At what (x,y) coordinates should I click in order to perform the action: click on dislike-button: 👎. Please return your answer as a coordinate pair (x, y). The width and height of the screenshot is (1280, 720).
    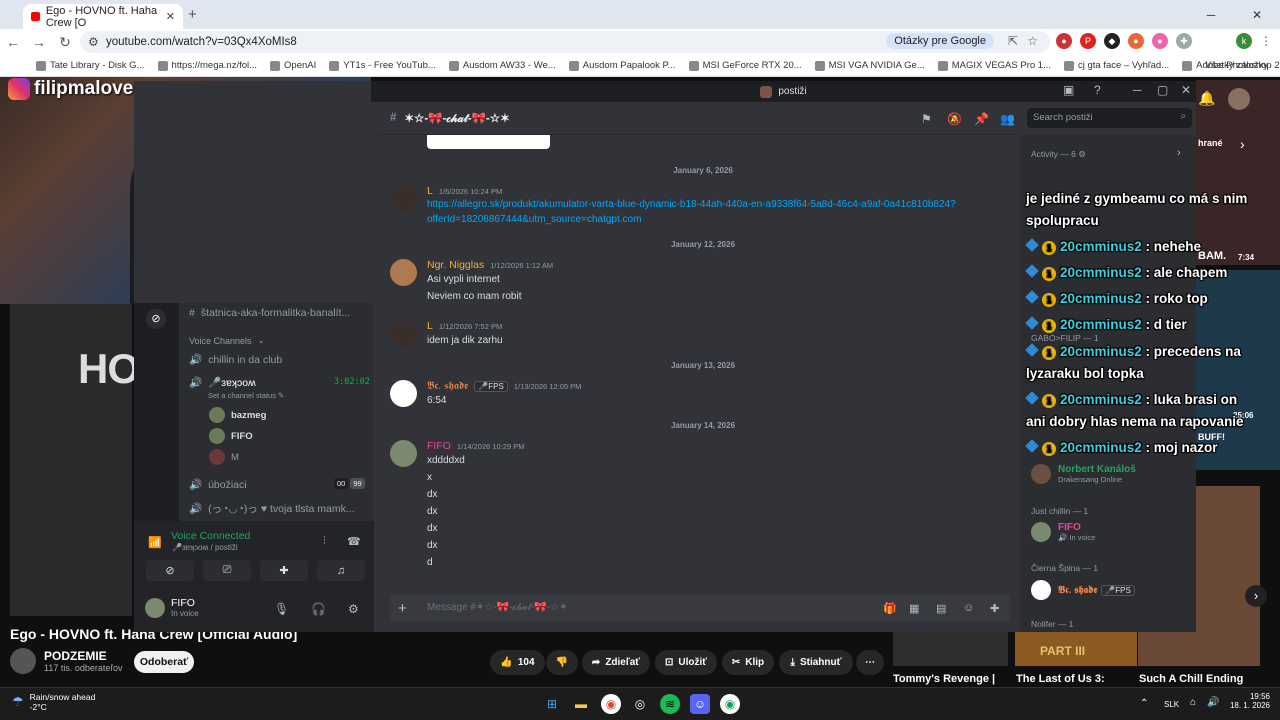
    Looking at the image, I should click on (562, 662).